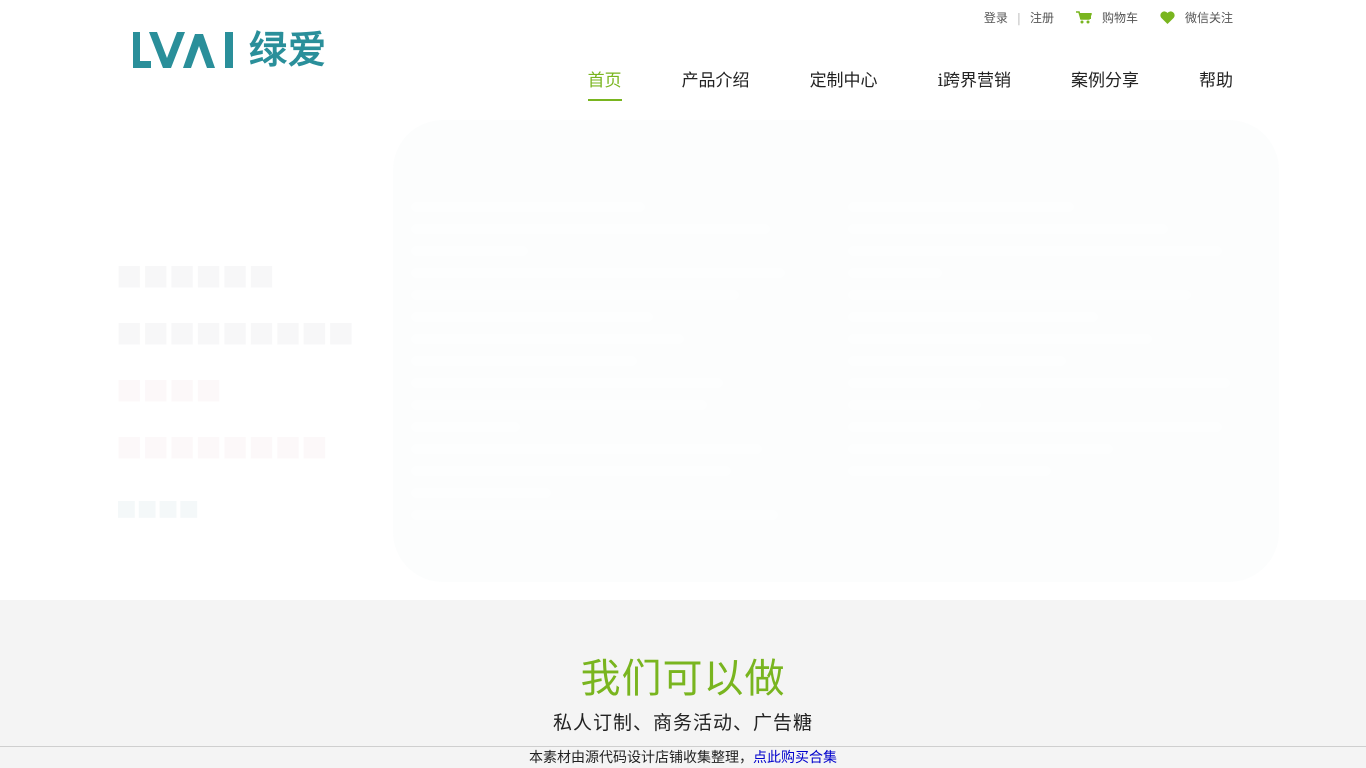 This screenshot has width=1366, height=768. What do you see at coordinates (604, 83) in the screenshot?
I see `nav-item-home: 首页` at bounding box center [604, 83].